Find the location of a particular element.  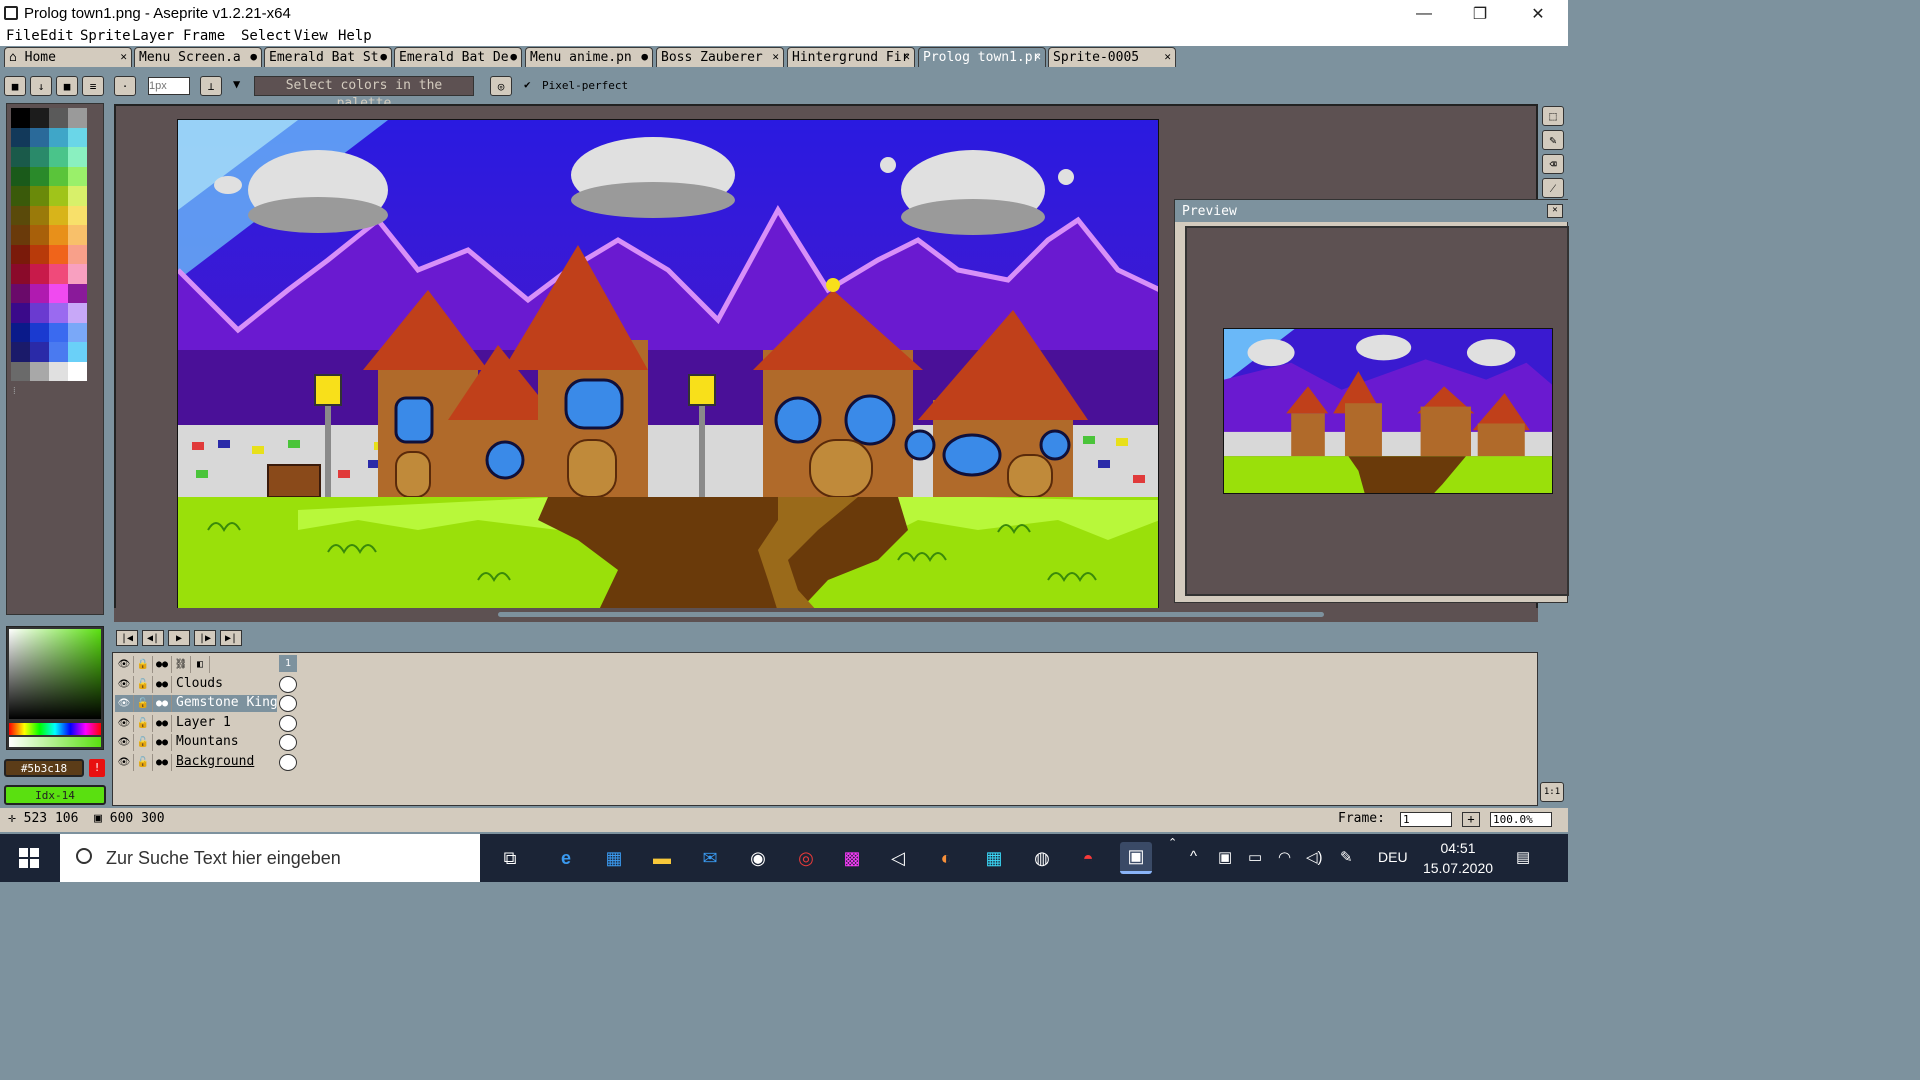

menu-file: File is located at coordinates (23, 36).